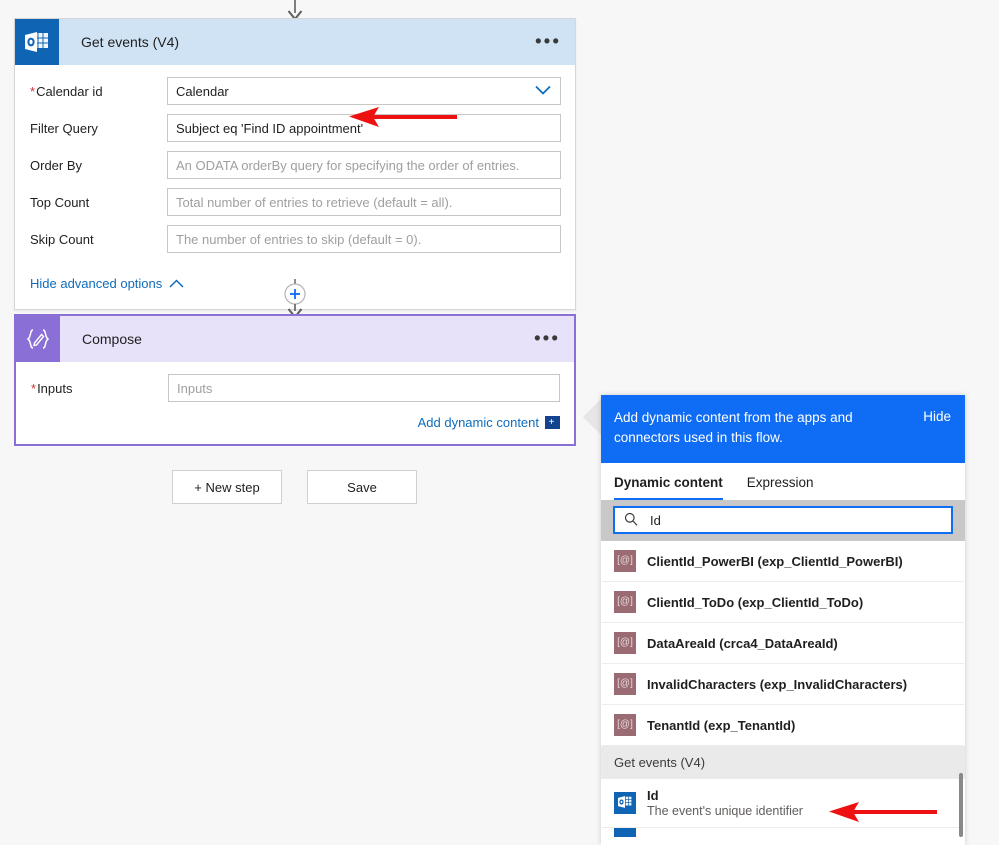 The height and width of the screenshot is (845, 999). I want to click on calendar-id-value: Calendar, so click(202, 91).